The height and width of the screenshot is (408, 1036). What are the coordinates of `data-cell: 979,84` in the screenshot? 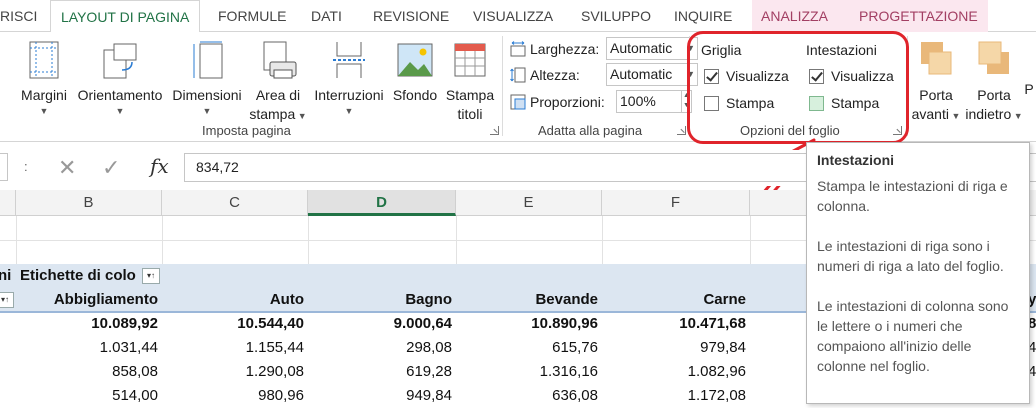 It's located at (674, 348).